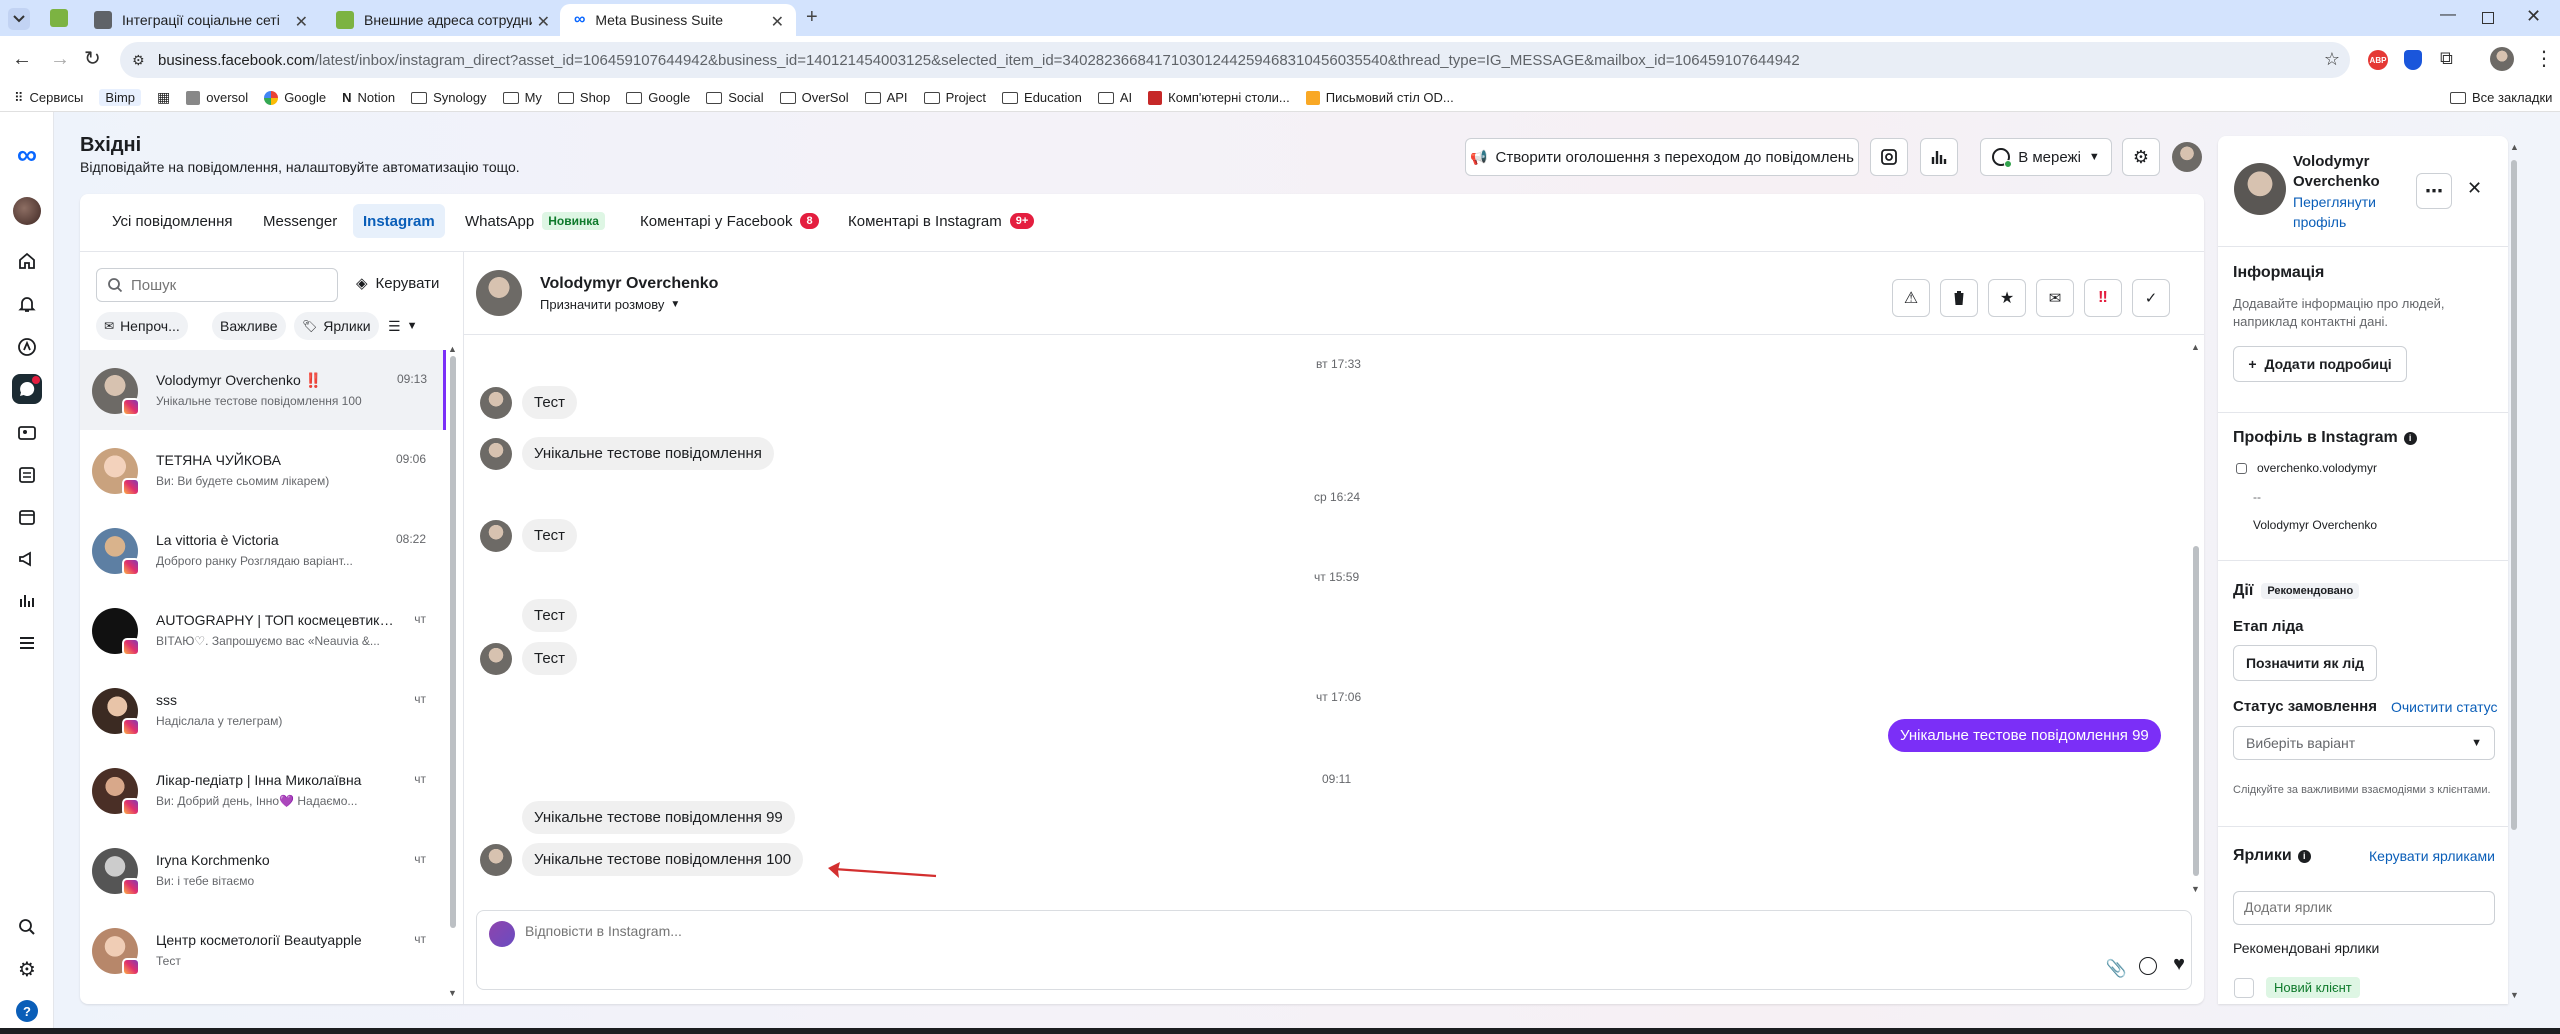 The height and width of the screenshot is (1034, 2560). I want to click on notifications-bell-icon, so click(27, 304).